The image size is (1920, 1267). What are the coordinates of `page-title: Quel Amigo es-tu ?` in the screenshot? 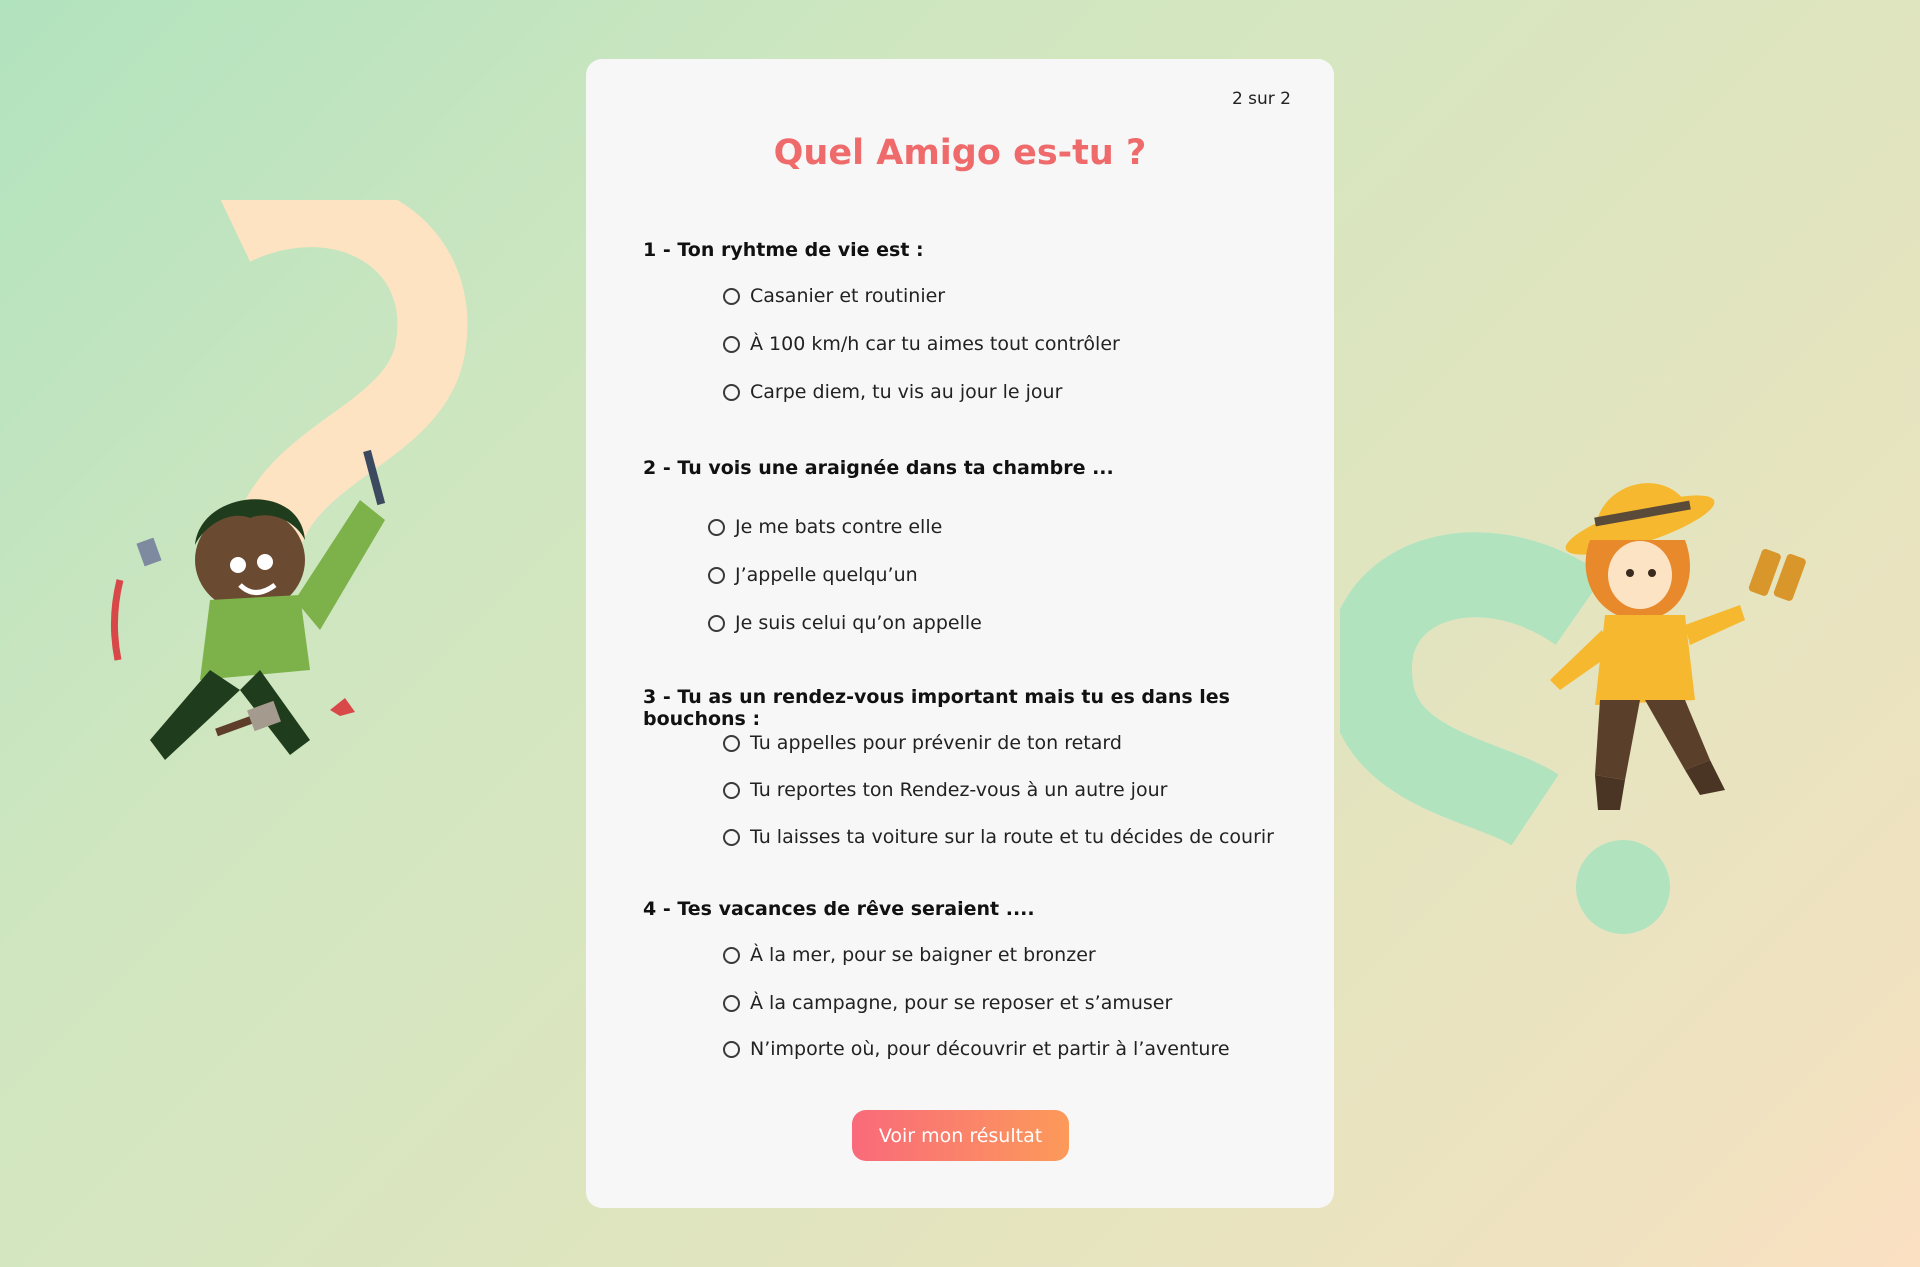 It's located at (960, 153).